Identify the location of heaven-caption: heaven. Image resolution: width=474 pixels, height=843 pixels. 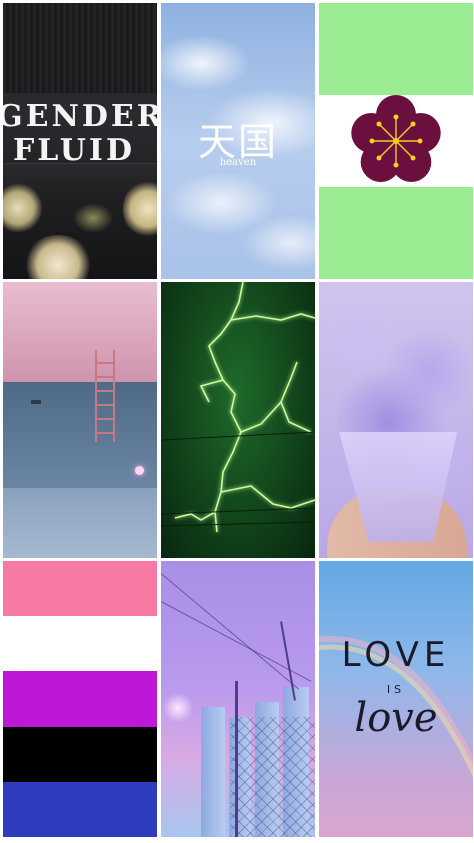
(238, 162).